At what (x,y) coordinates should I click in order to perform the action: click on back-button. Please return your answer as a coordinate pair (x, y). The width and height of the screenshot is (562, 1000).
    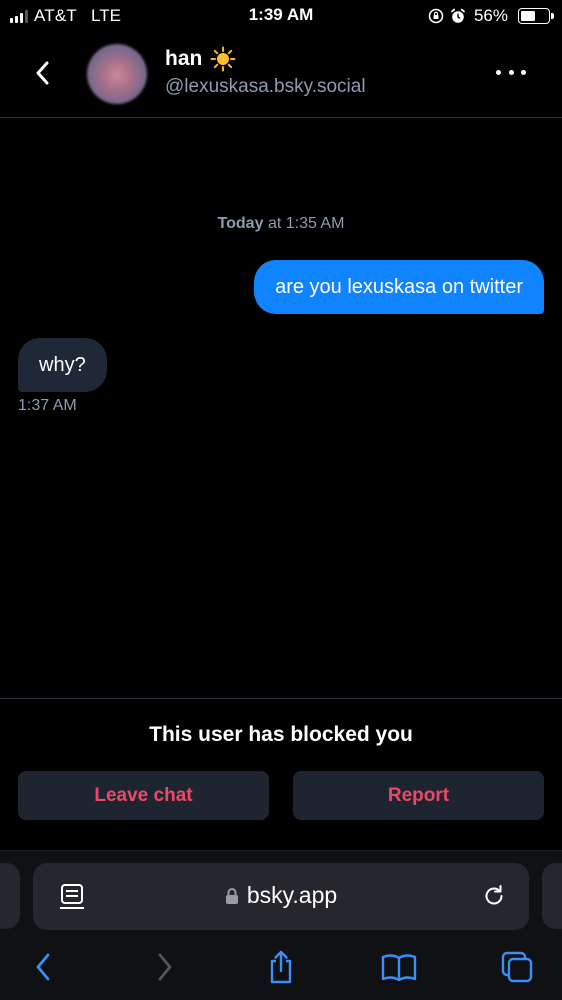
    Looking at the image, I should click on (43, 73).